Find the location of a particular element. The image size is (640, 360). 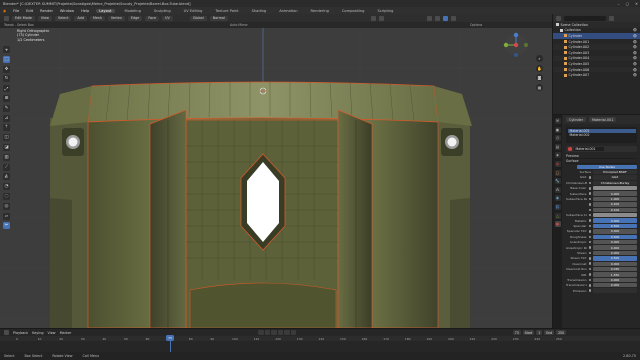

menu-marker: Marker is located at coordinates (66, 333).